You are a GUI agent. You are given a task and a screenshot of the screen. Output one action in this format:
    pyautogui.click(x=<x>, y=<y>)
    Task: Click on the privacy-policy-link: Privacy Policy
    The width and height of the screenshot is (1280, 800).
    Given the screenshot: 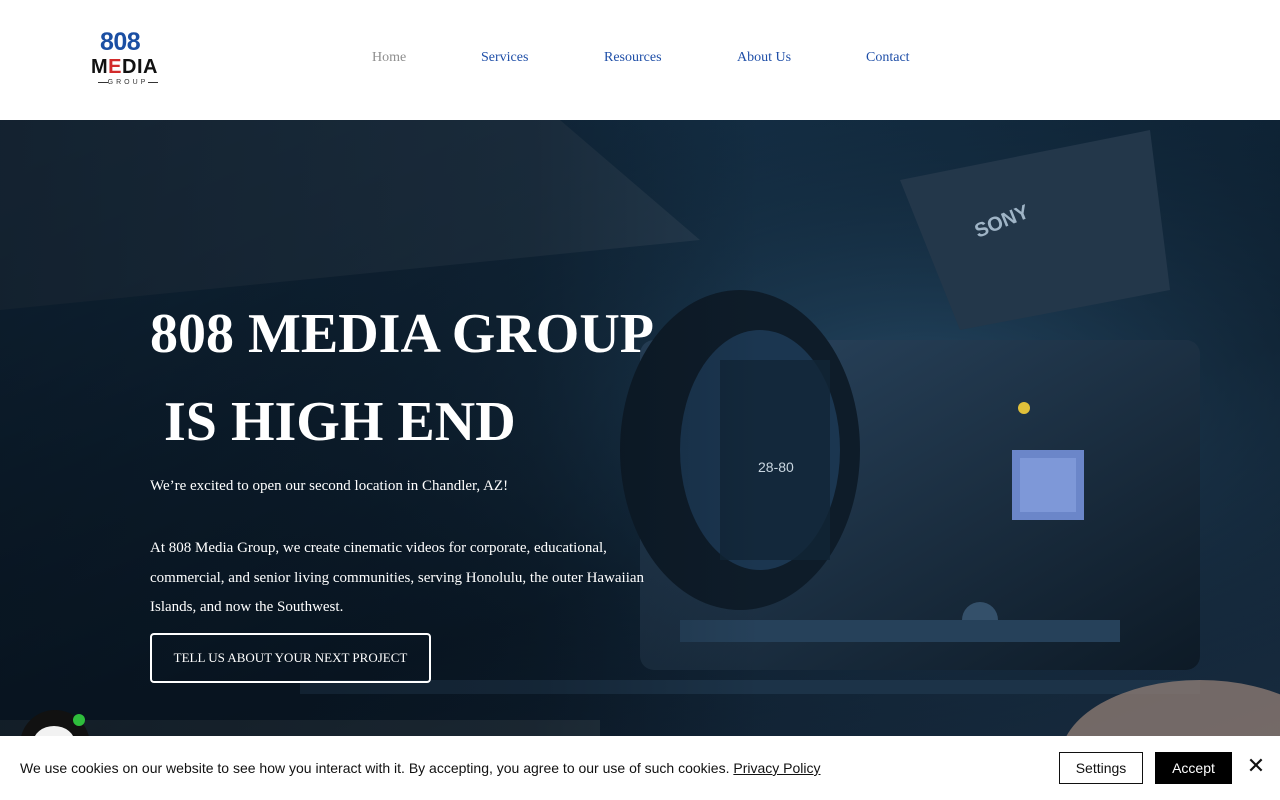 What is the action you would take?
    pyautogui.click(x=776, y=768)
    